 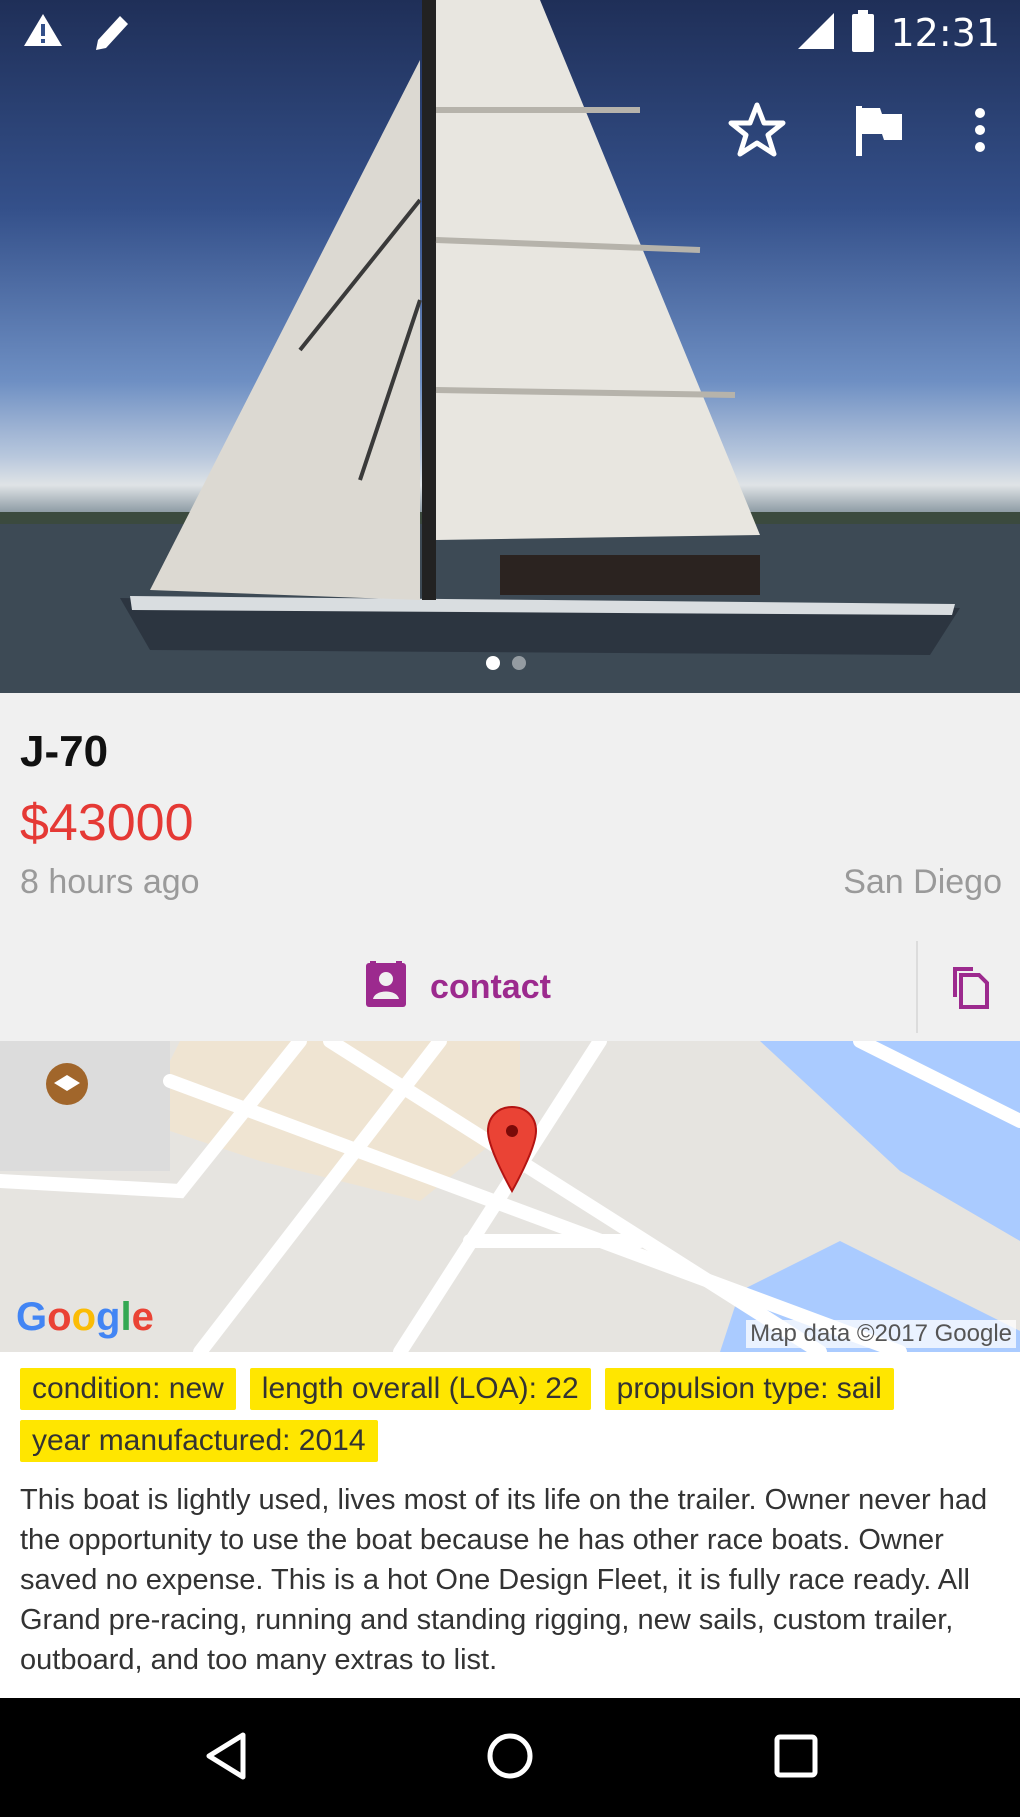 What do you see at coordinates (85, 1317) in the screenshot?
I see `google-logo: Google` at bounding box center [85, 1317].